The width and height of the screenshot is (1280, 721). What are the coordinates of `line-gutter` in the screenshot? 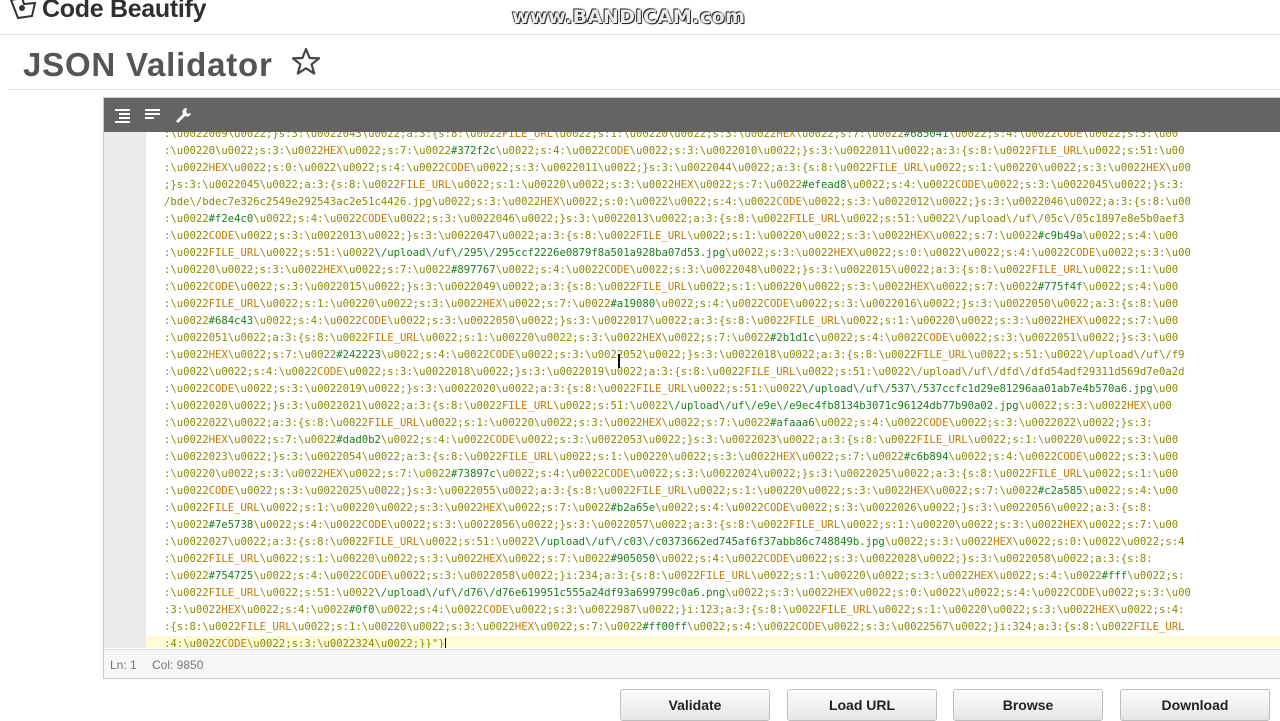 It's located at (125, 390).